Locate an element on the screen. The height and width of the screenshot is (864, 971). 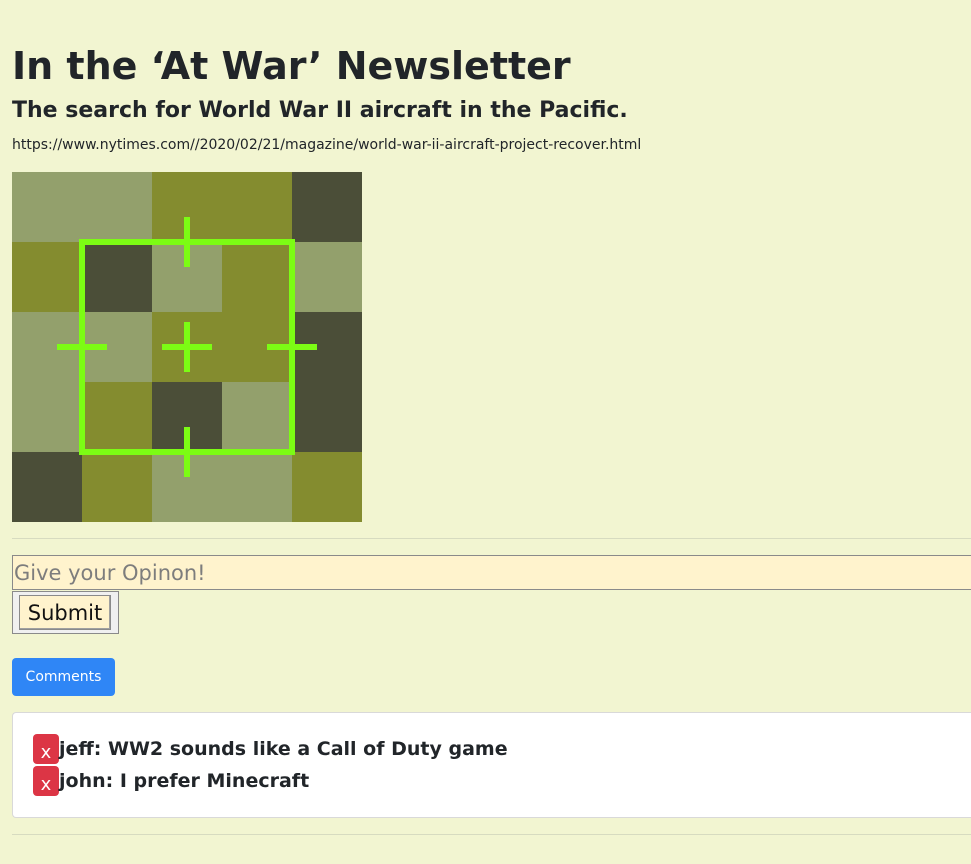
page-title: In the ‘At War’ Newsletter is located at coordinates (291, 66).